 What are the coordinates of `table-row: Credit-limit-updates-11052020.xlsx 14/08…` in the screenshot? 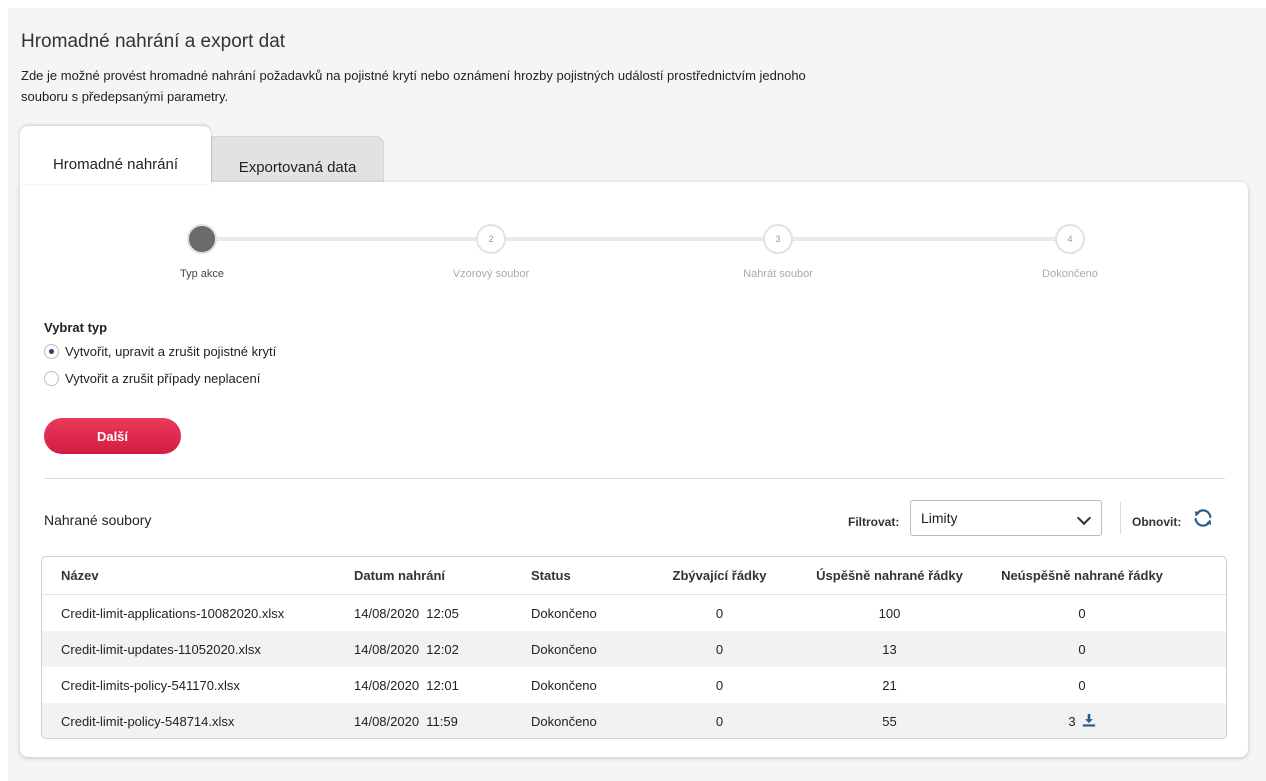 It's located at (634, 649).